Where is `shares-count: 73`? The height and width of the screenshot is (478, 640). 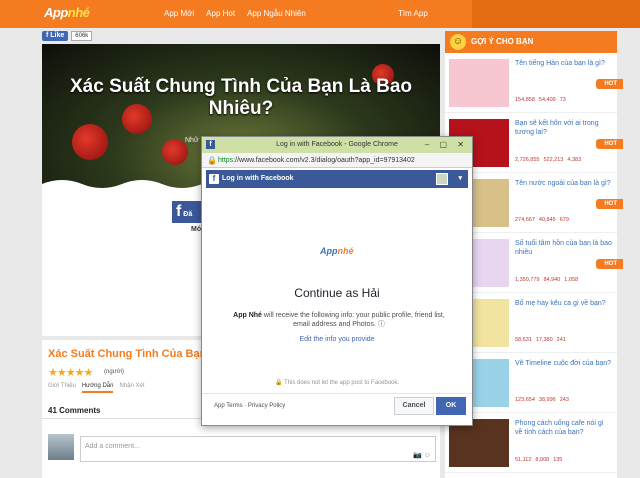 shares-count: 73 is located at coordinates (562, 100).